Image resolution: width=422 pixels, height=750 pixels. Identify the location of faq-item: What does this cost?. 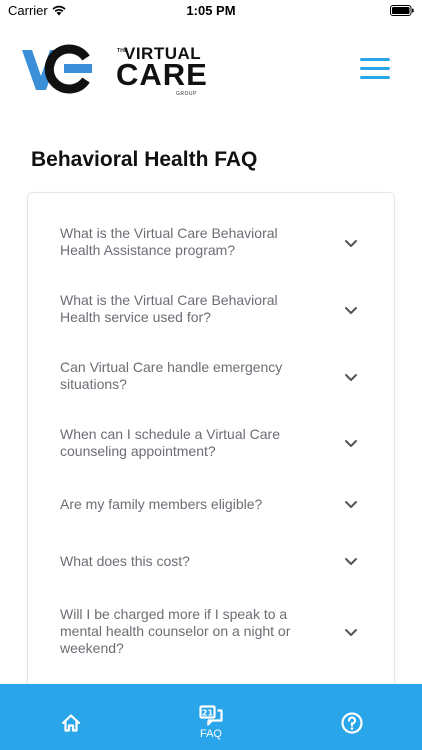
(211, 562).